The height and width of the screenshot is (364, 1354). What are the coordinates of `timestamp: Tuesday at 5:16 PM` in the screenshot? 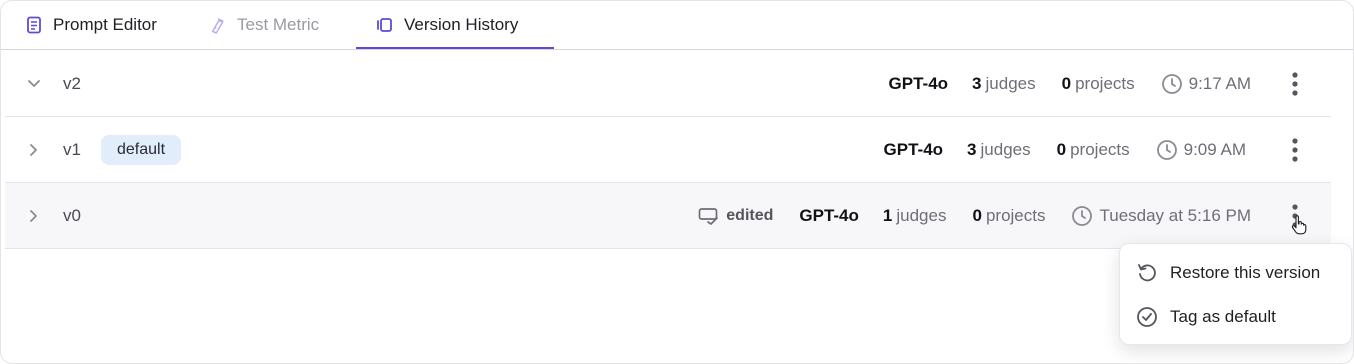 It's located at (1175, 215).